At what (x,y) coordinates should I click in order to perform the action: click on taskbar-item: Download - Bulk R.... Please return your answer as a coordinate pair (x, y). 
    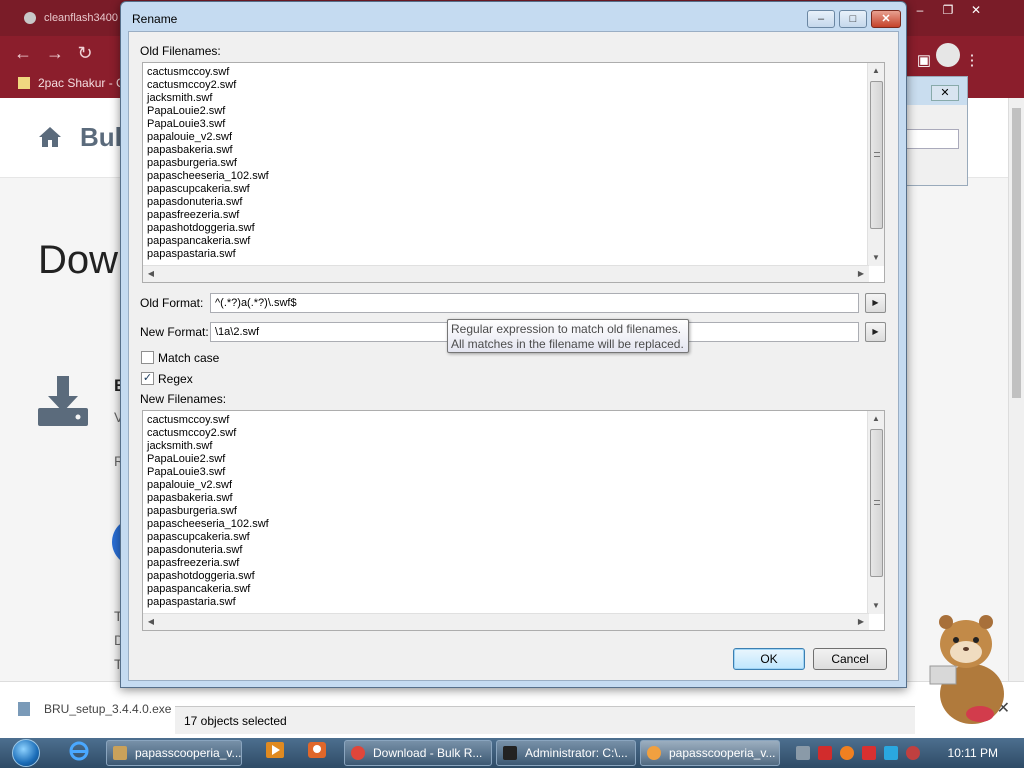
    Looking at the image, I should click on (418, 753).